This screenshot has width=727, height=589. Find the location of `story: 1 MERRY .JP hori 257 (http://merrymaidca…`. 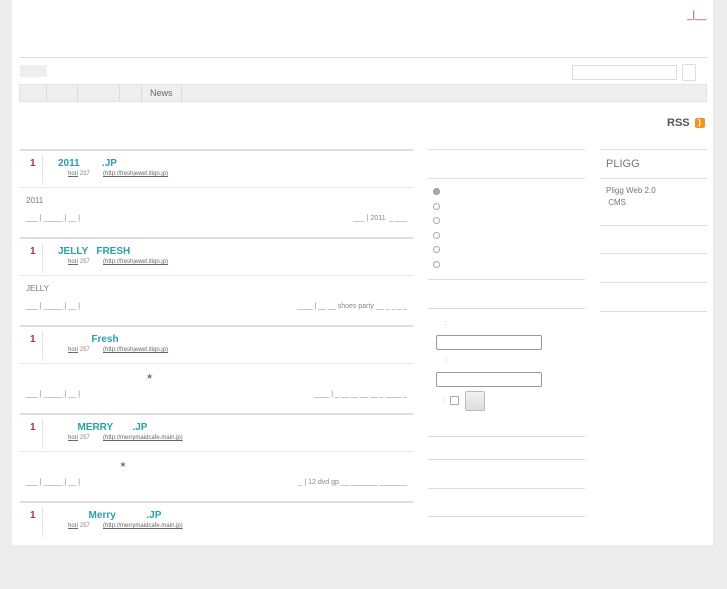

story: 1 MERRY .JP hori 257 (http://merrymaidca… is located at coordinates (216, 457).